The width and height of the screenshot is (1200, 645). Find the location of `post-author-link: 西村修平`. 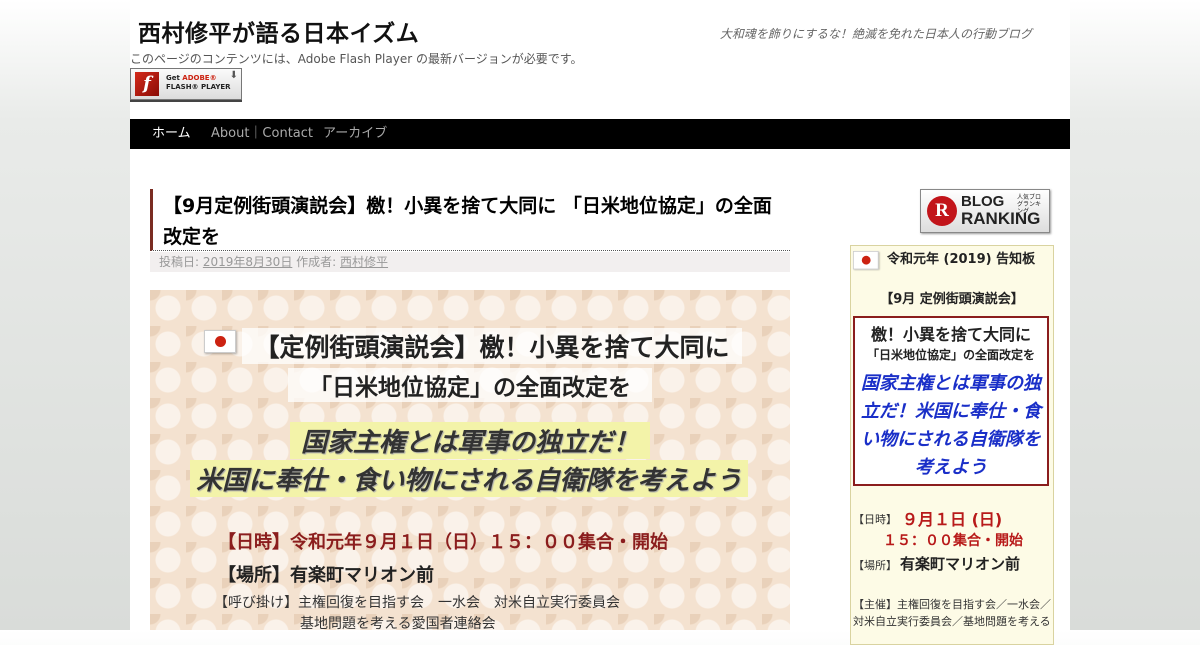

post-author-link: 西村修平 is located at coordinates (364, 262).